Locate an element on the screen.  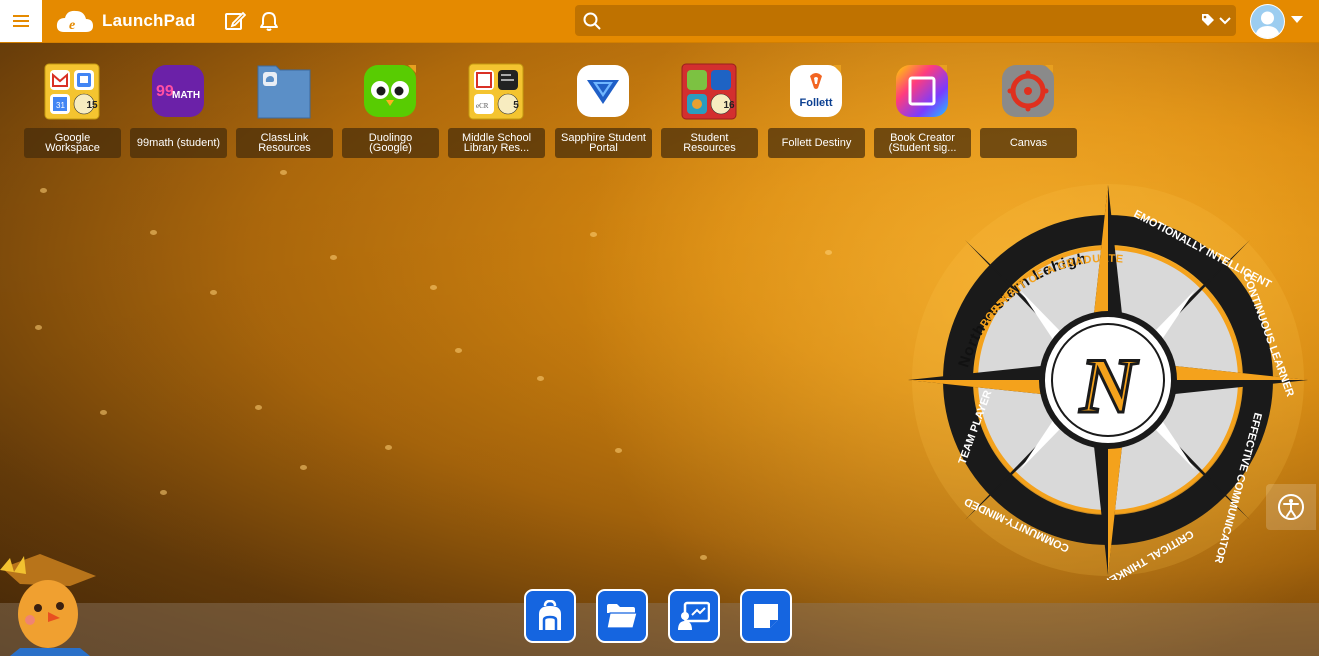
classlink-resources-folder-icon is located at coordinates (284, 92).